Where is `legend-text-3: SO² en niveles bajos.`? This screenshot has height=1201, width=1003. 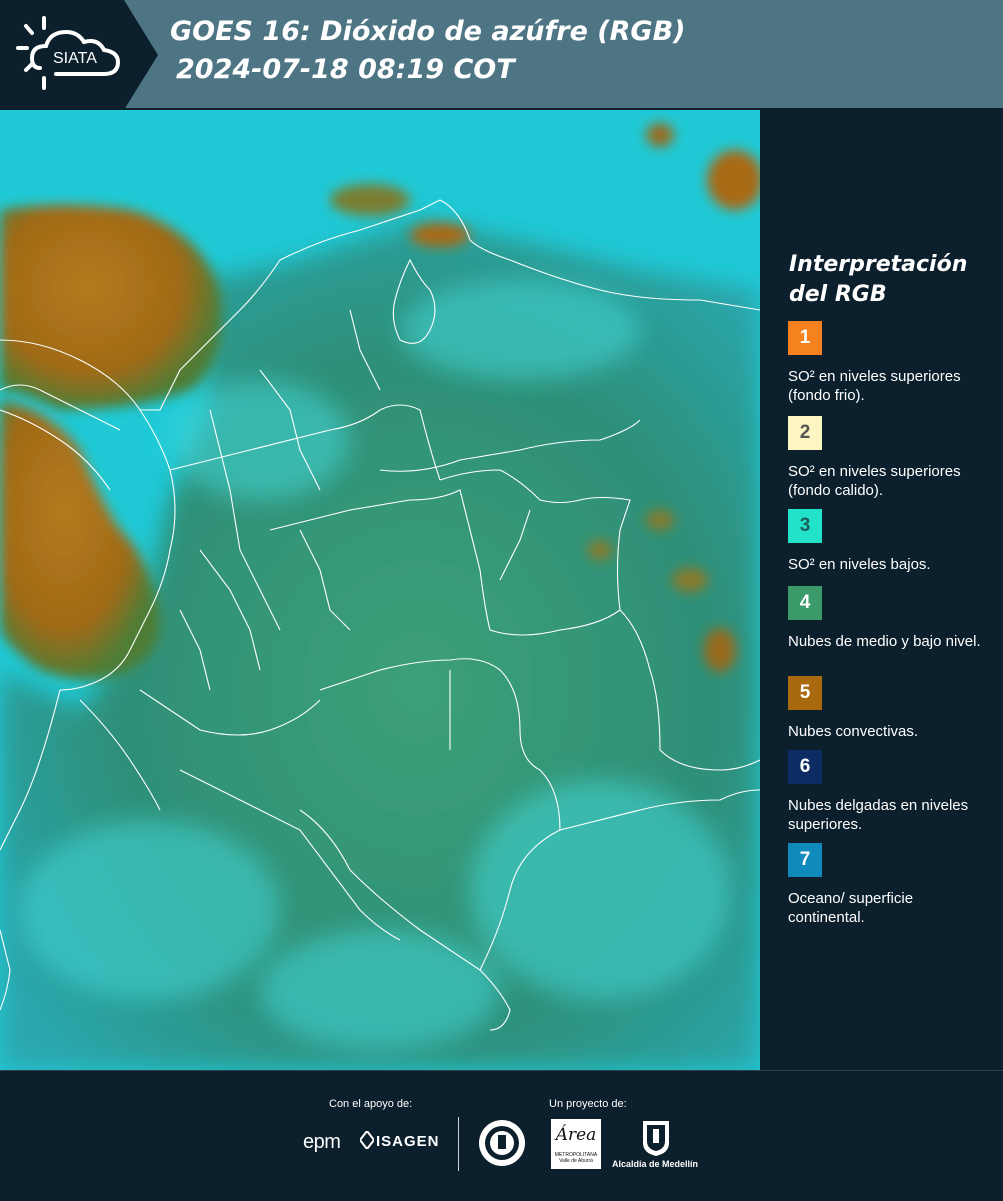
legend-text-3: SO² en niveles bajos. is located at coordinates (859, 564).